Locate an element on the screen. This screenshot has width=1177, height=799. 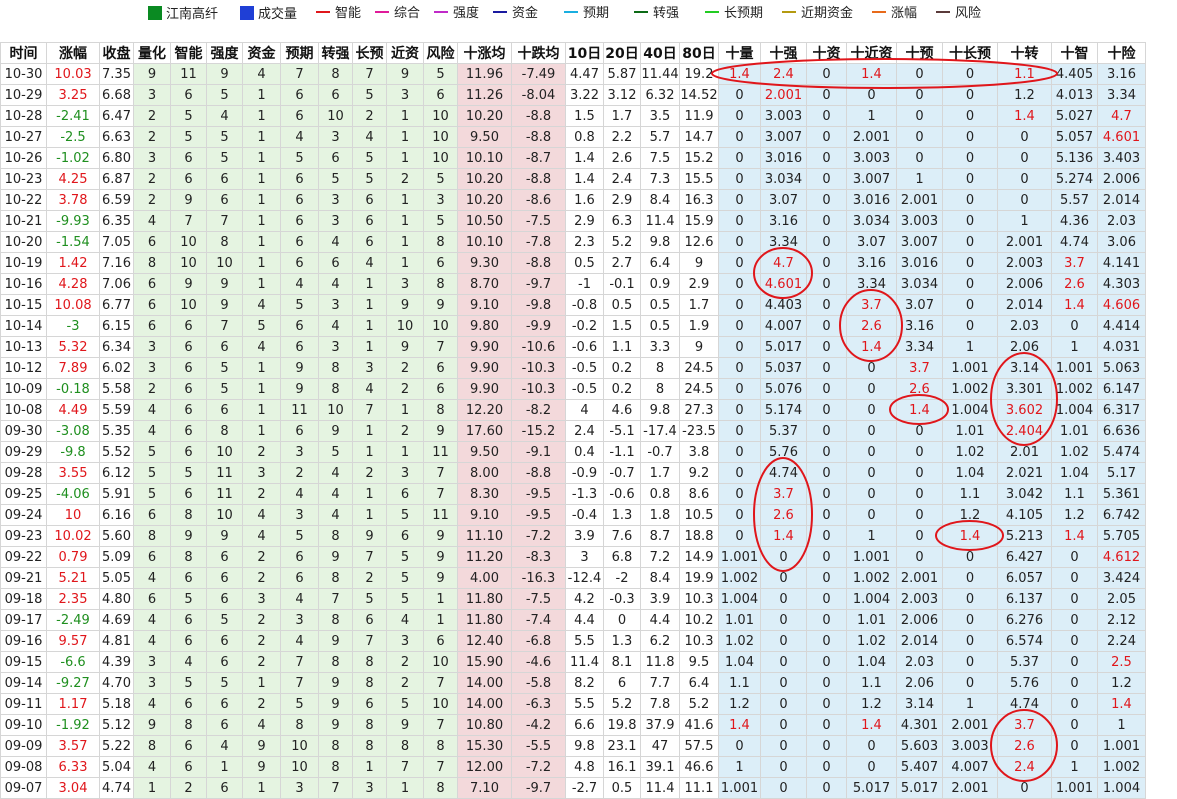
table-cell: 3.34 is located at coordinates (871, 284).